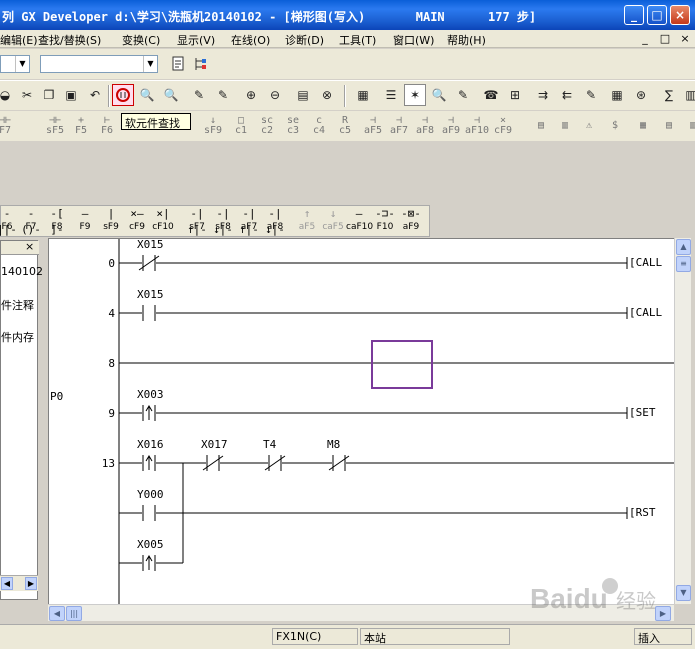 The height and width of the screenshot is (649, 695). Describe the element at coordinates (85, 220) in the screenshot. I see `ladder-key-f9: — F9` at that location.